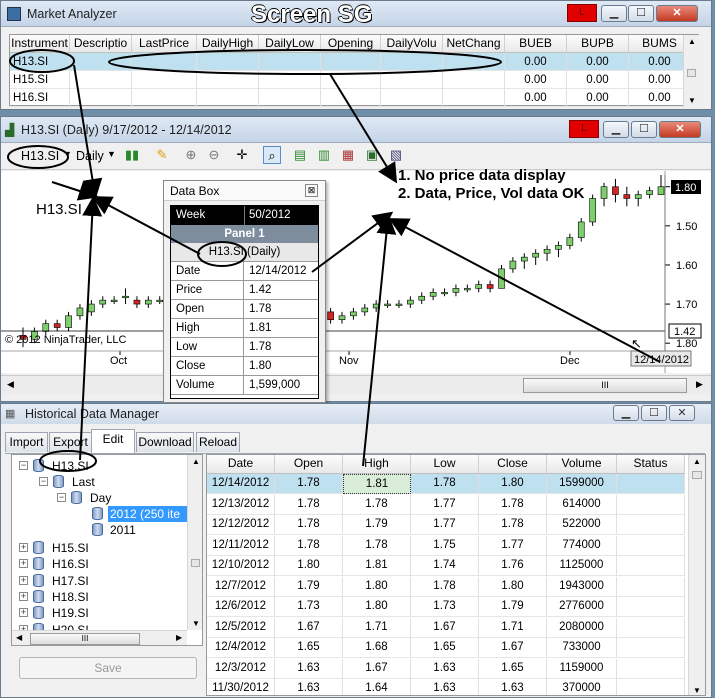 The image size is (715, 698). What do you see at coordinates (70, 597) in the screenshot?
I see `tree-item-instrument: H18.SI` at bounding box center [70, 597].